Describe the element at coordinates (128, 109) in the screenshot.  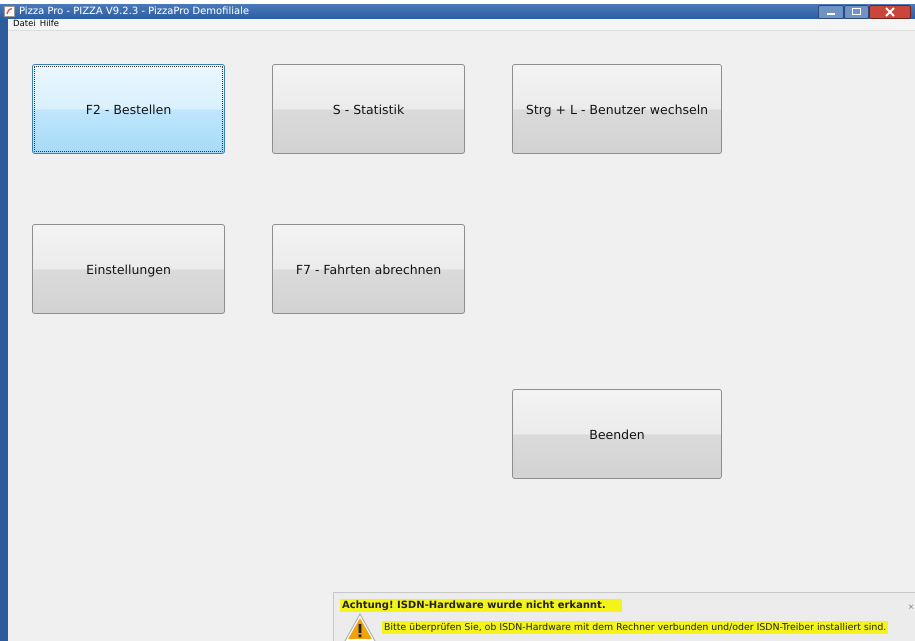
I see `menu-button: F2 - Bestellen` at that location.